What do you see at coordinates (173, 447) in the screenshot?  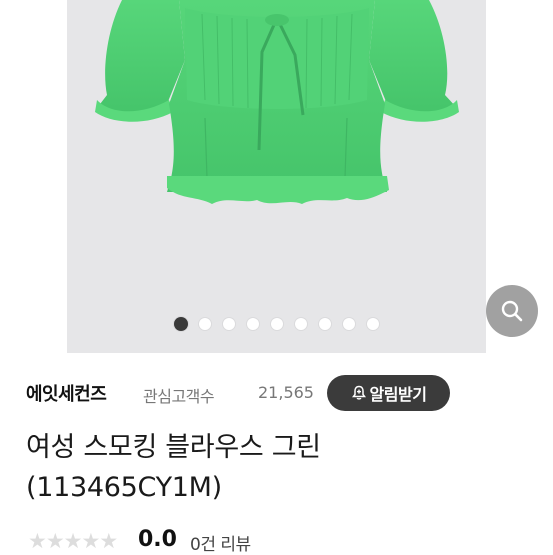 I see `product-title-line1: 여성 스모킹 블라우스 그린` at bounding box center [173, 447].